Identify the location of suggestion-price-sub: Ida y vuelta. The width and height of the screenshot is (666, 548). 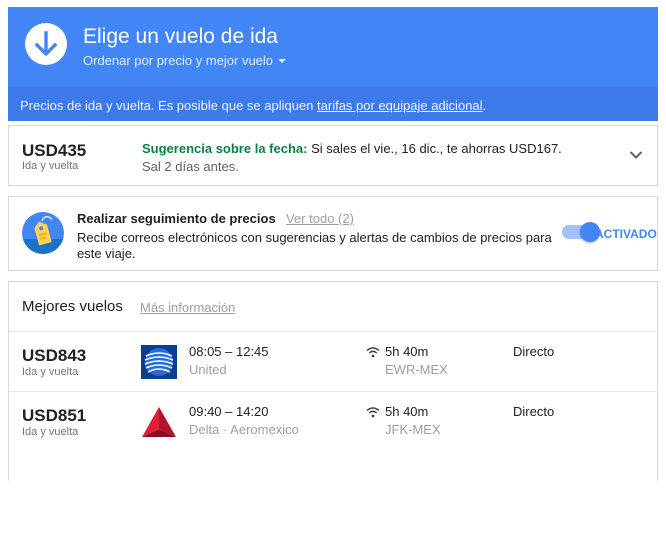
(50, 166).